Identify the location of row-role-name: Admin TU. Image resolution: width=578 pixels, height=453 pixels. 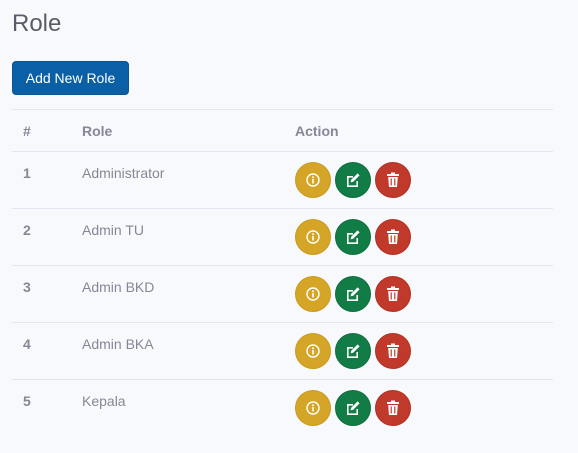
(113, 230).